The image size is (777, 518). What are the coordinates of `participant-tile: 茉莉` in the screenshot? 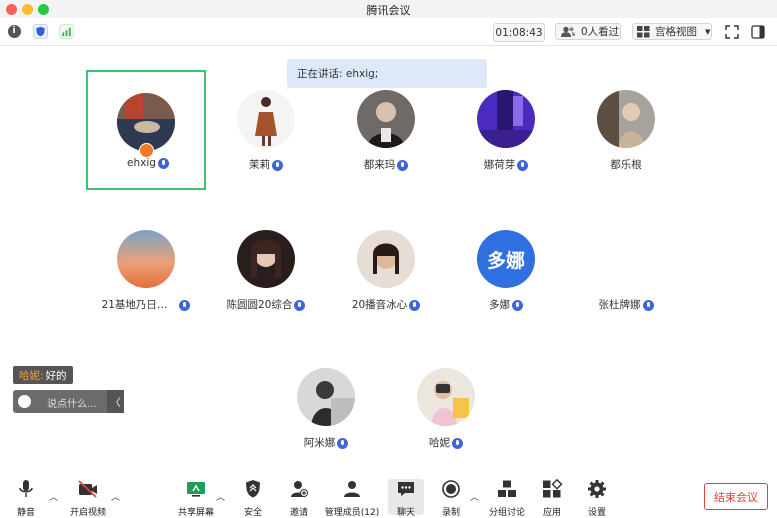 It's located at (266, 130).